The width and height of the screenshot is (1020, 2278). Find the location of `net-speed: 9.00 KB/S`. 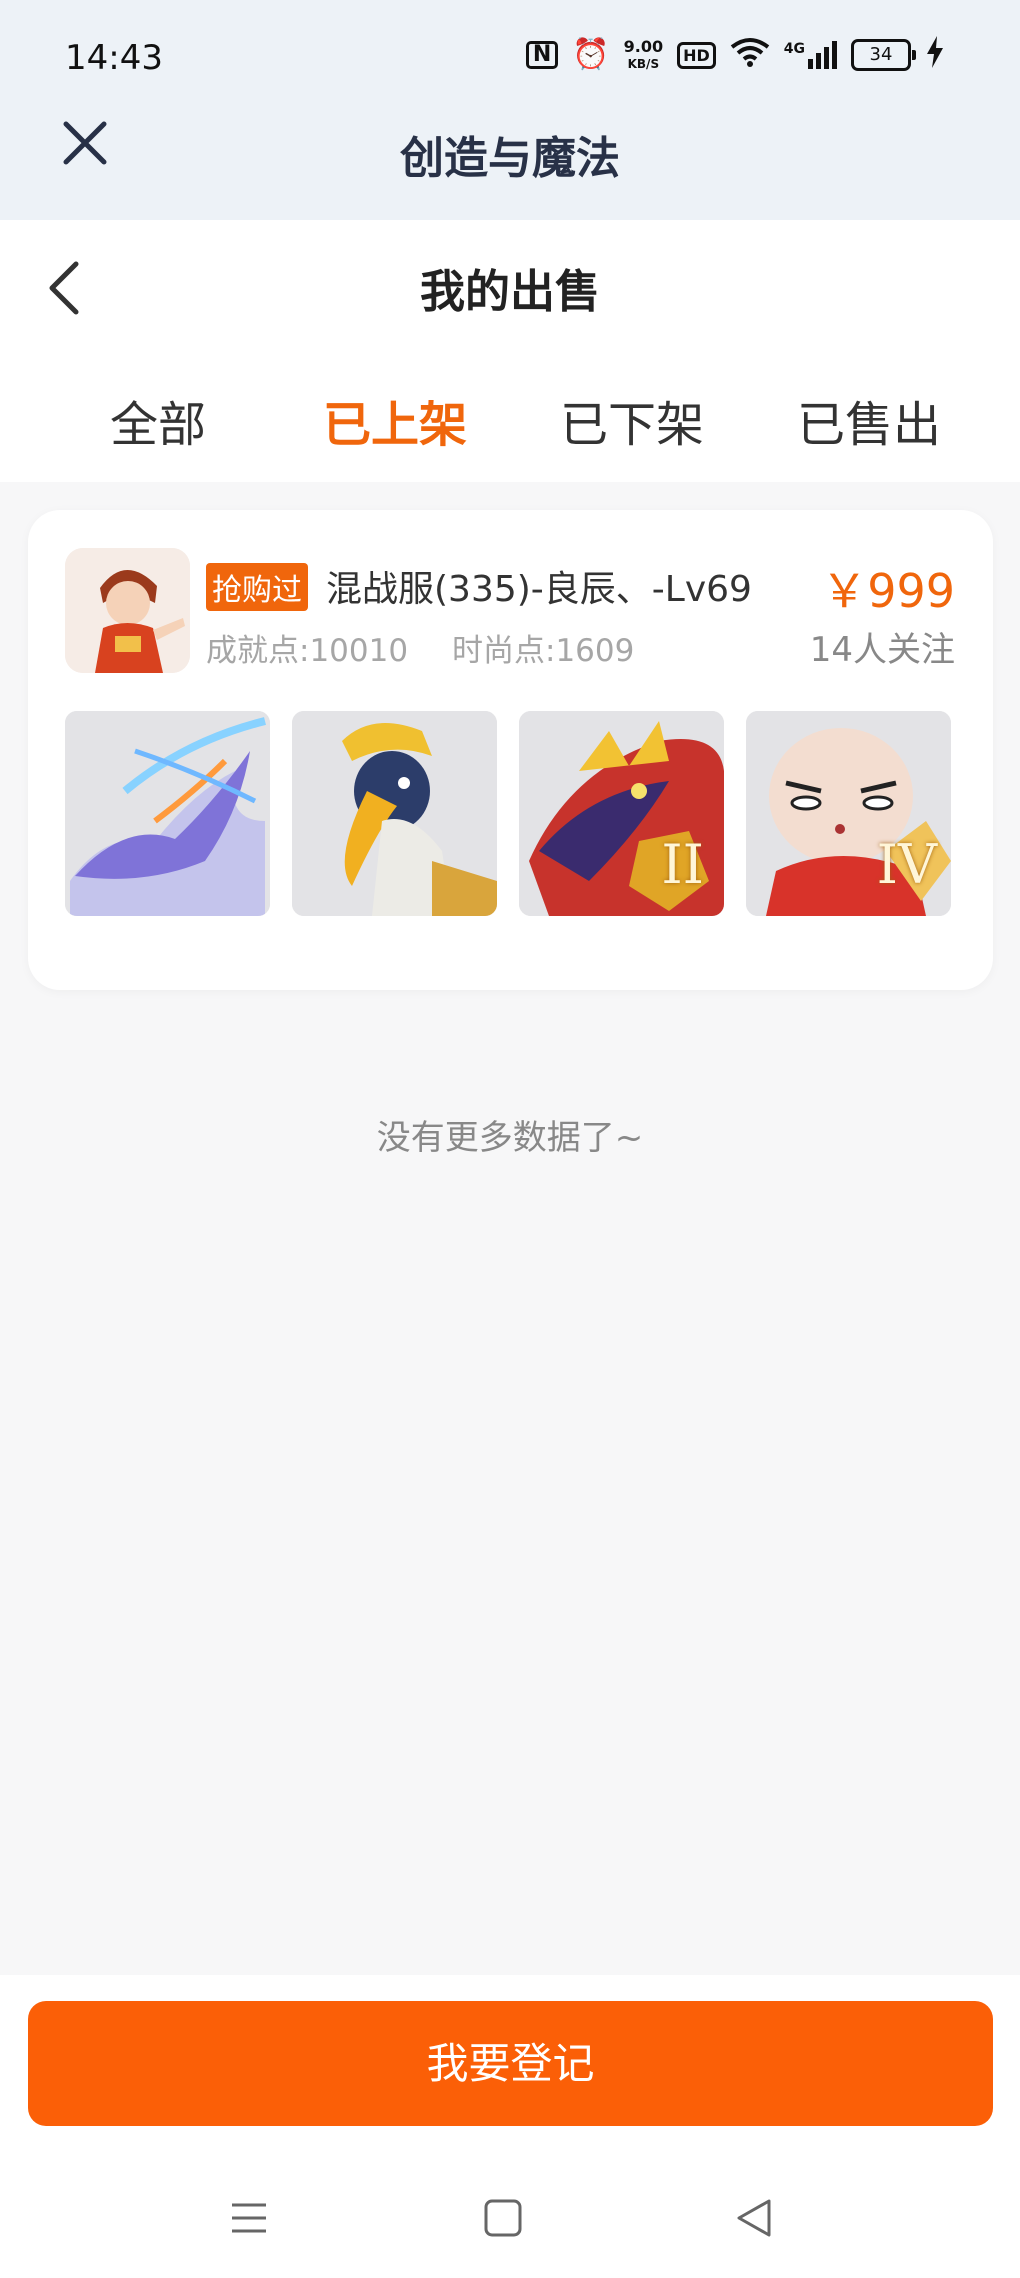

net-speed: 9.00 KB/S is located at coordinates (643, 54).